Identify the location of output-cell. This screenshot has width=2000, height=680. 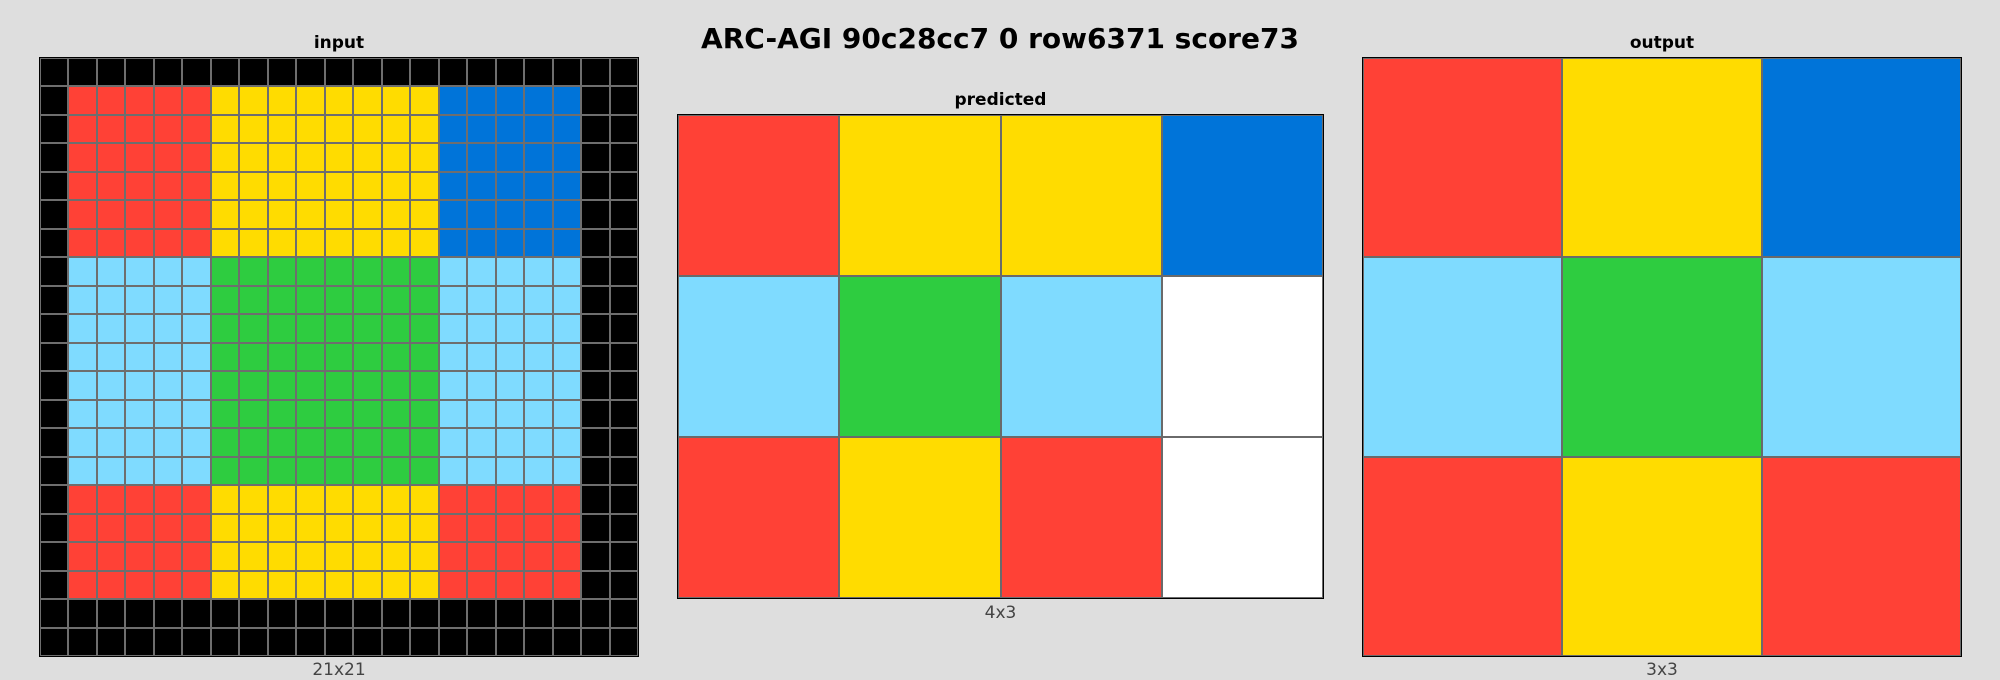
(1662, 158).